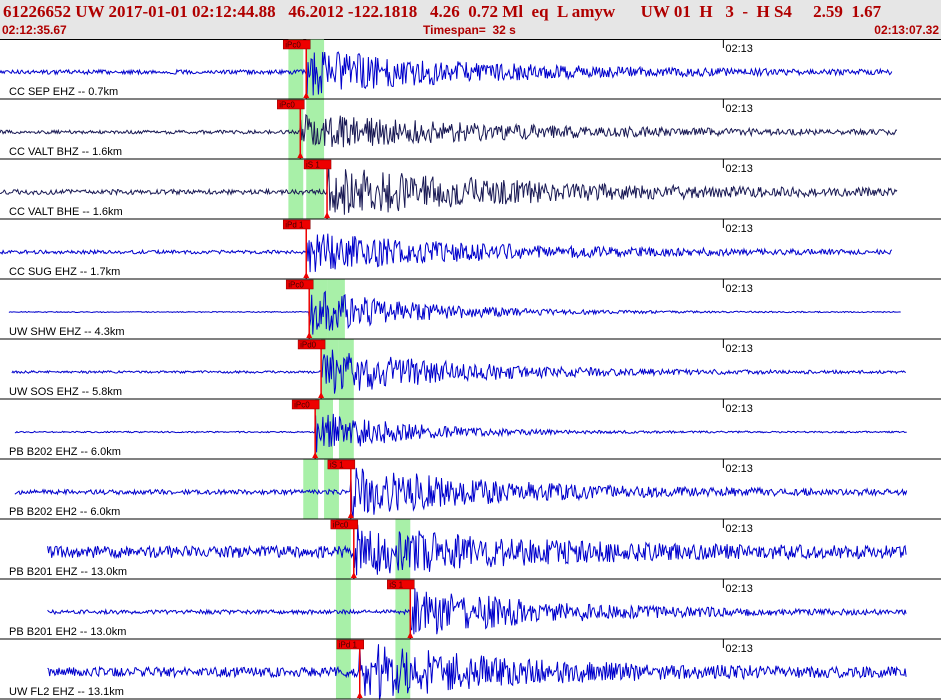 The width and height of the screenshot is (941, 700). What do you see at coordinates (67, 632) in the screenshot?
I see `station-label: PB B201 EH2 -- 13.0km` at bounding box center [67, 632].